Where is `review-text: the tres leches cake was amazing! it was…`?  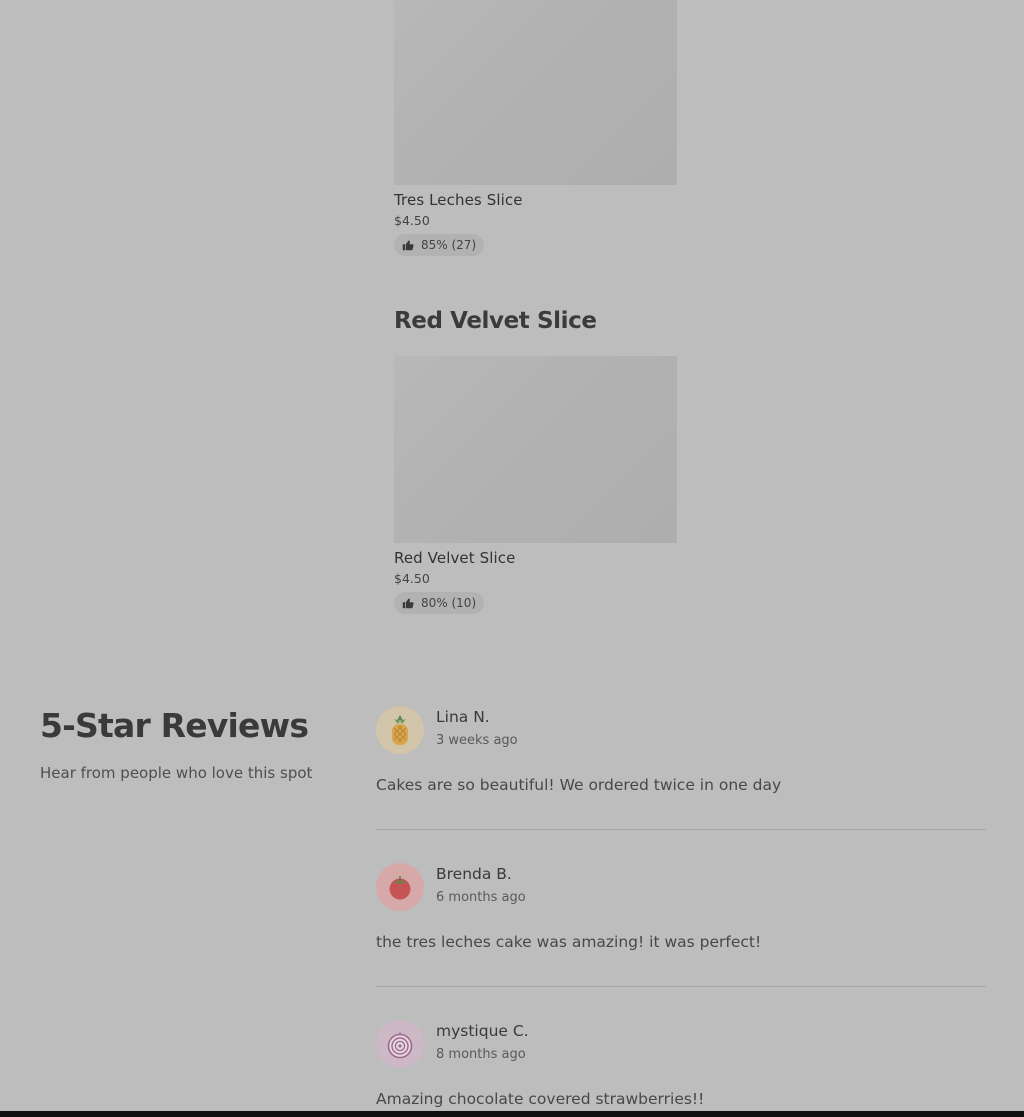 review-text: the tres leches cake was amazing! it was… is located at coordinates (569, 942).